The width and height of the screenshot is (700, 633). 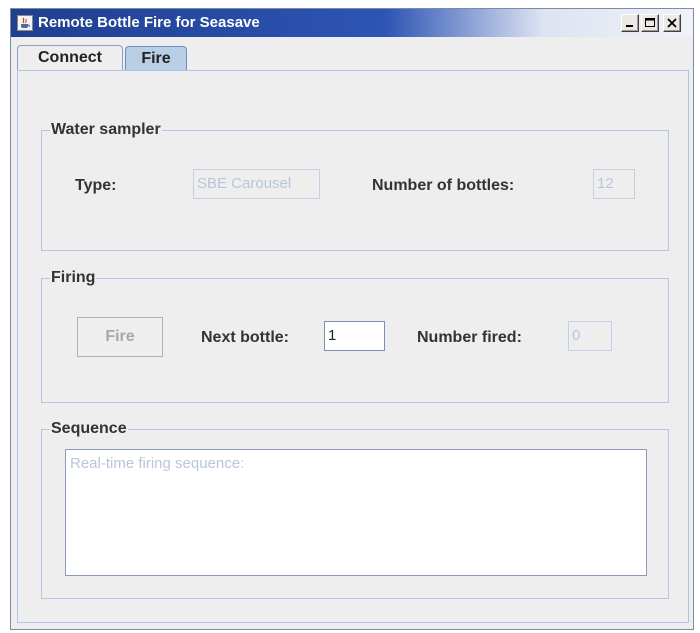 What do you see at coordinates (149, 22) in the screenshot?
I see `window-title: Remote Bottle Fire for Seasave` at bounding box center [149, 22].